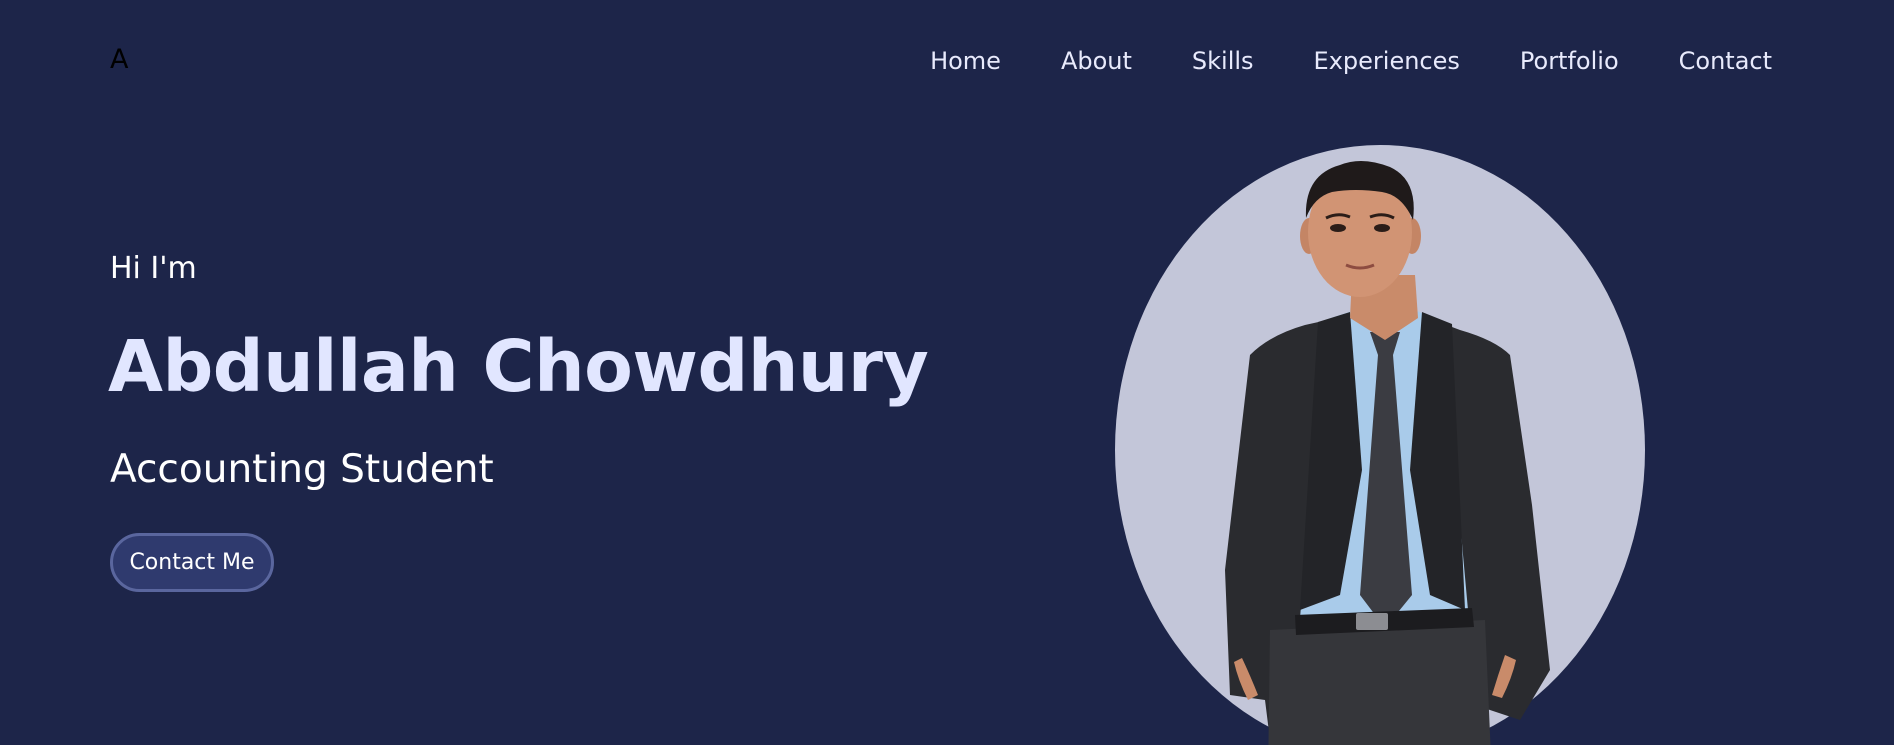  I want to click on trousers, so click(1379, 682).